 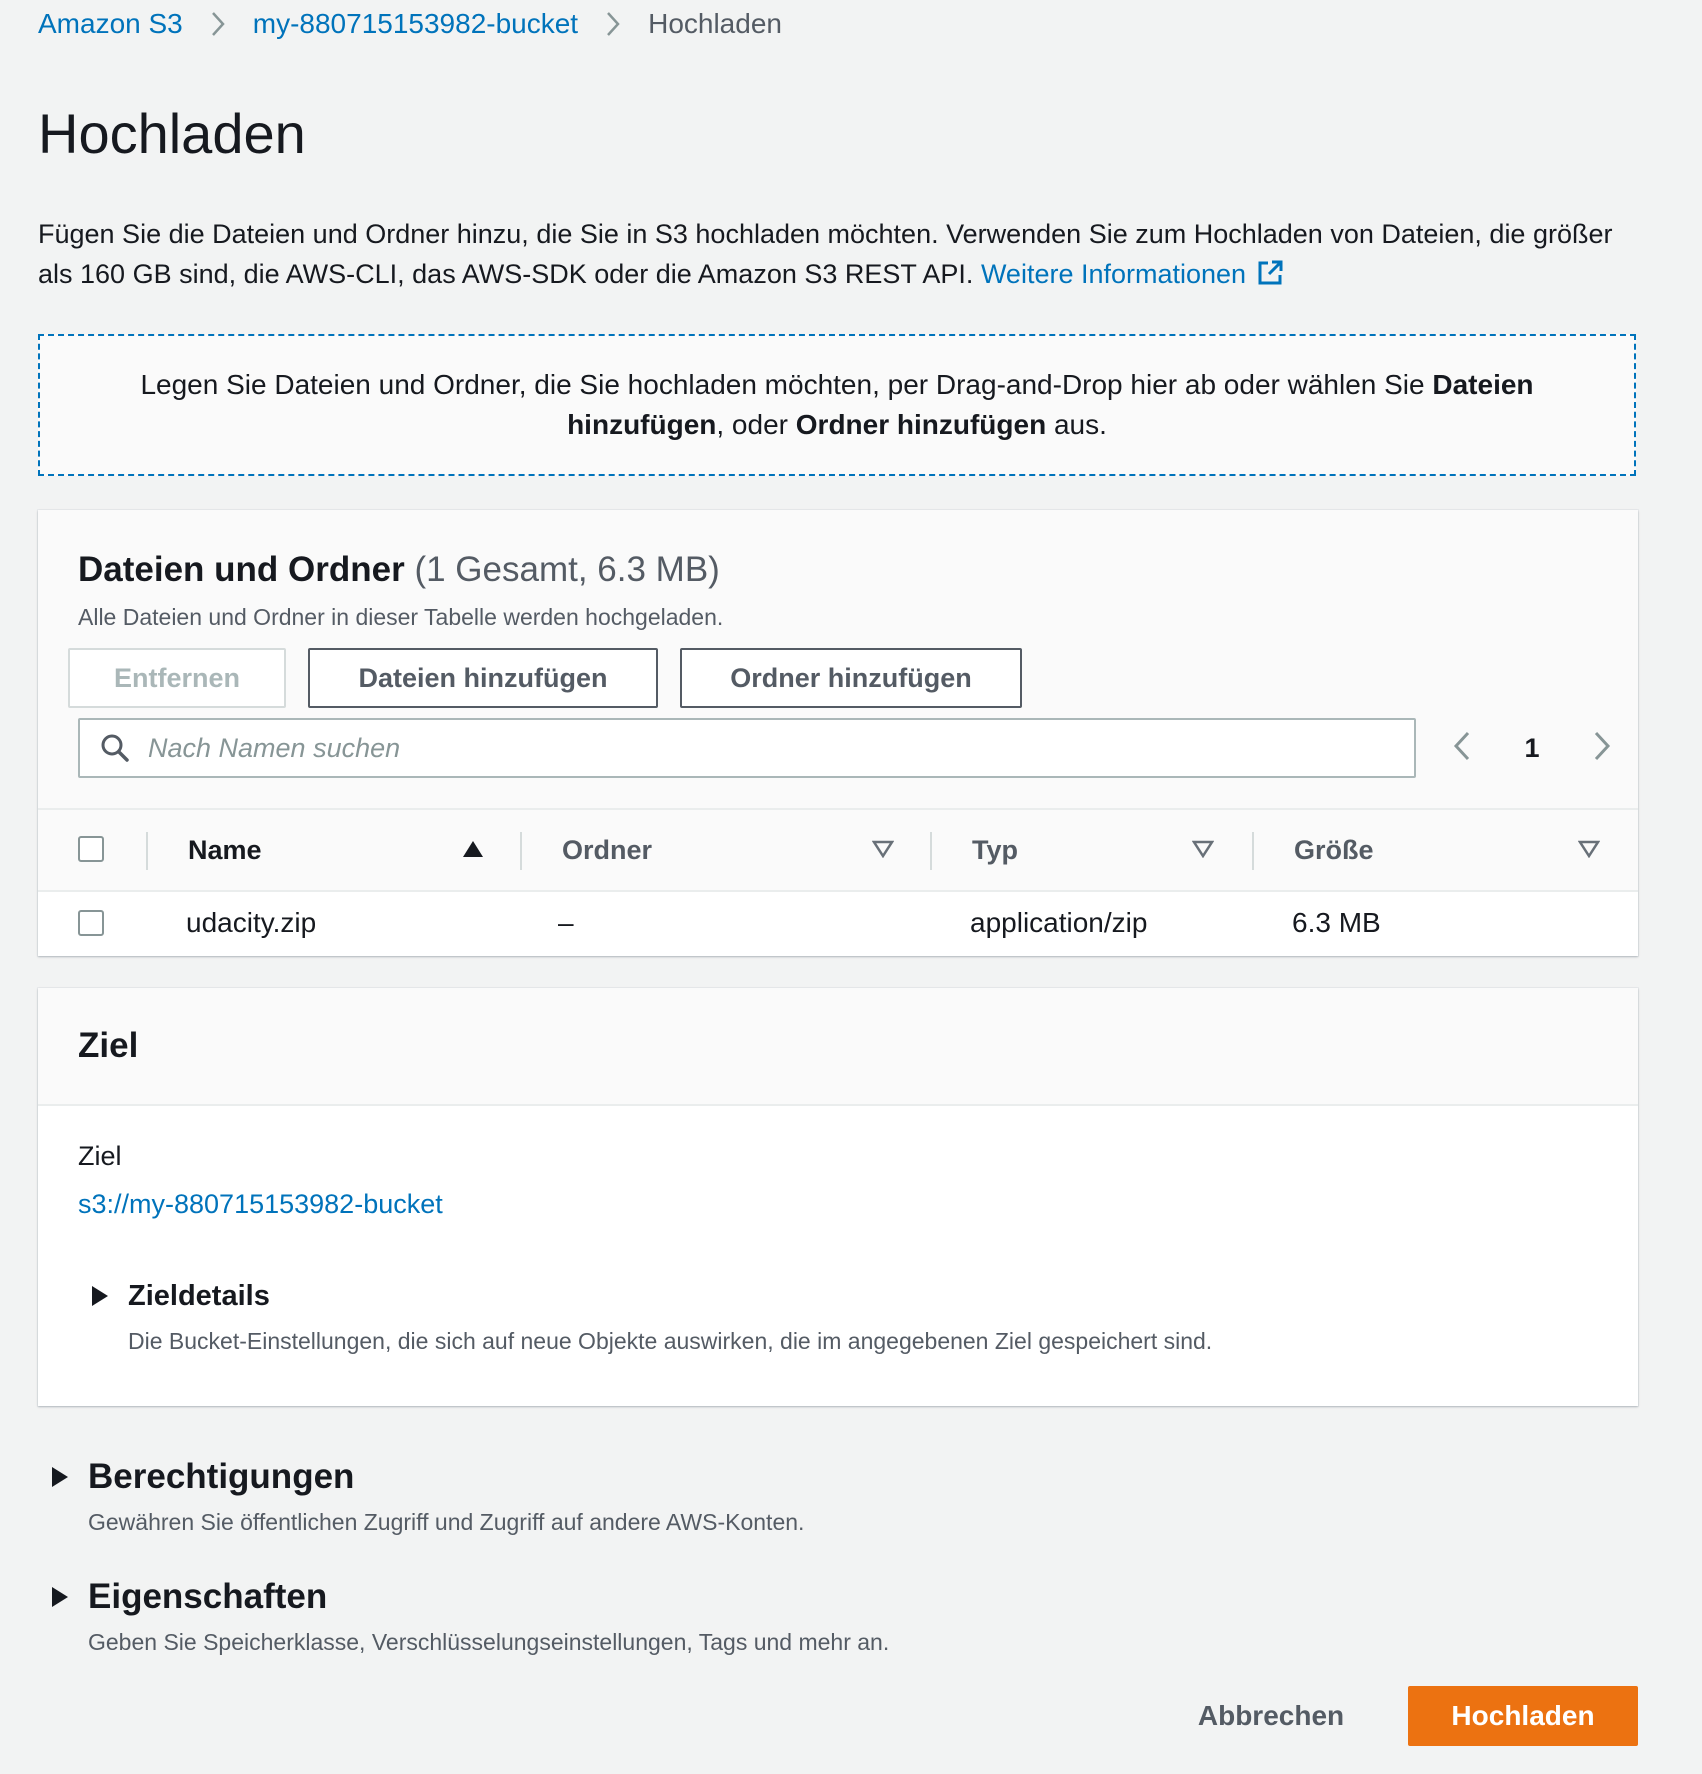 What do you see at coordinates (715, 23) in the screenshot?
I see `breadcrumb-current: Hochladen` at bounding box center [715, 23].